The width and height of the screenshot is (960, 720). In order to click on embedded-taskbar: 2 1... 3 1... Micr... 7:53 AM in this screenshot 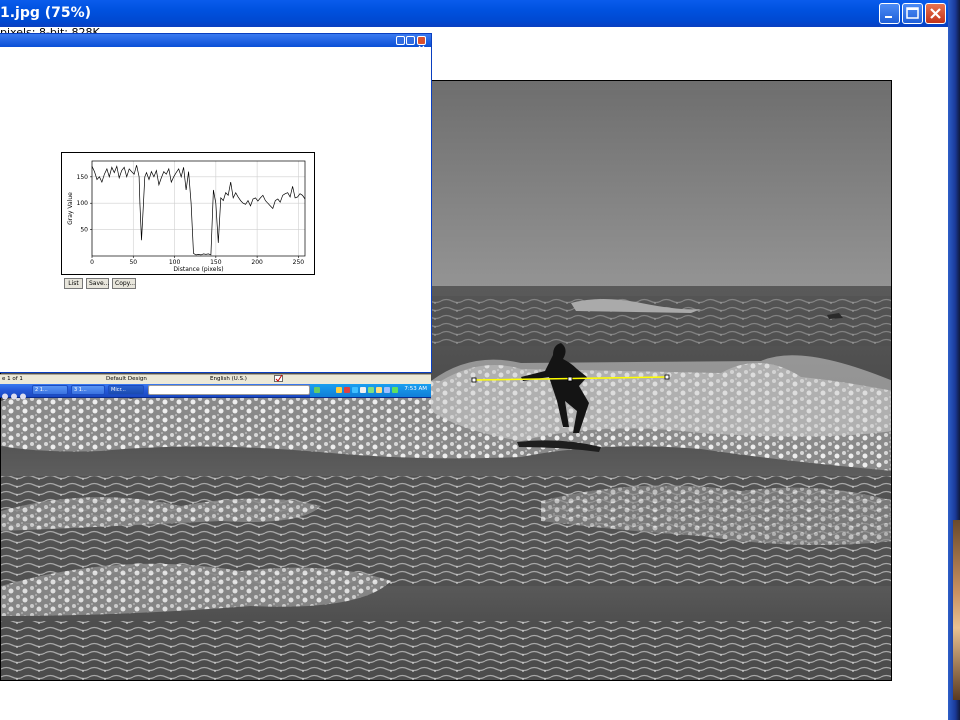, I will do `click(215, 392)`.